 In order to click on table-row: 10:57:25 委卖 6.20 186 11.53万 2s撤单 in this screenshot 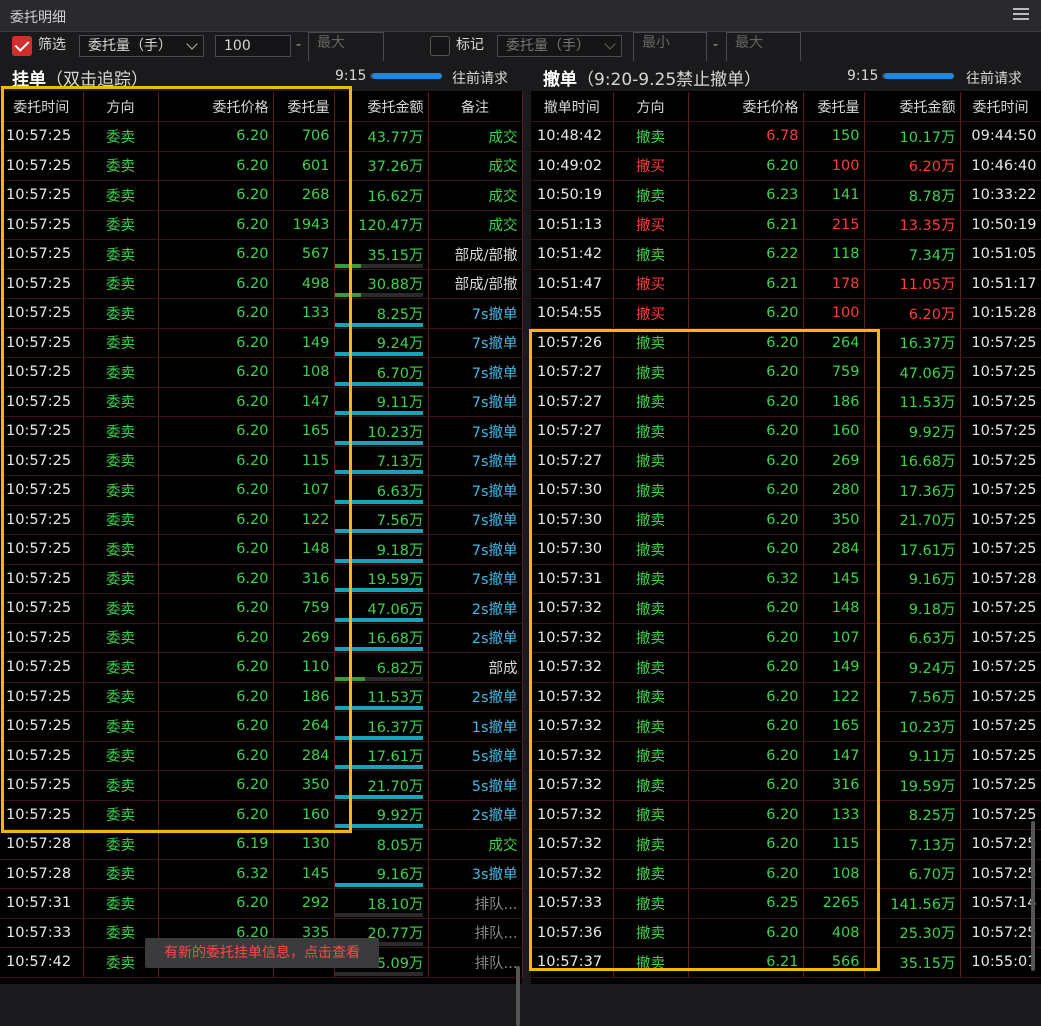, I will do `click(261, 697)`.